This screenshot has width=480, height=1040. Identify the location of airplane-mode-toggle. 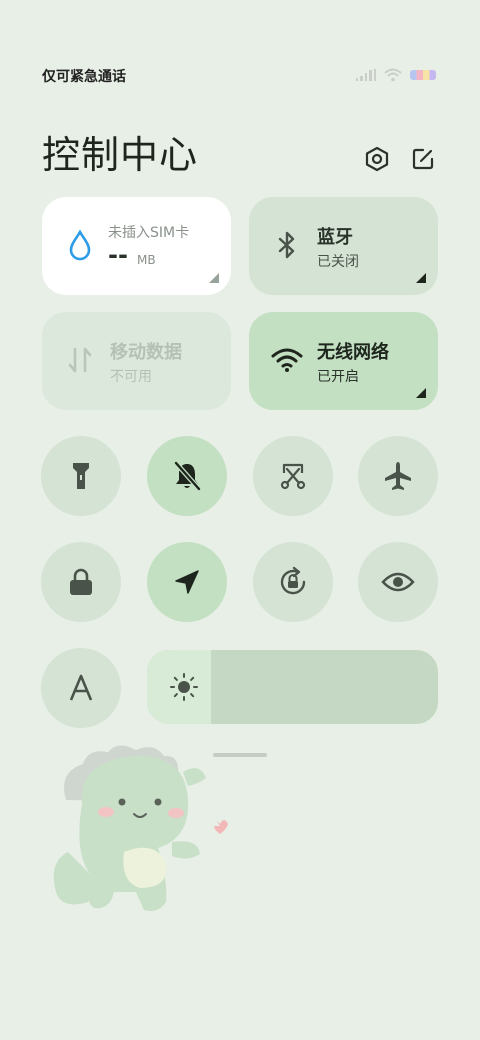
(398, 476).